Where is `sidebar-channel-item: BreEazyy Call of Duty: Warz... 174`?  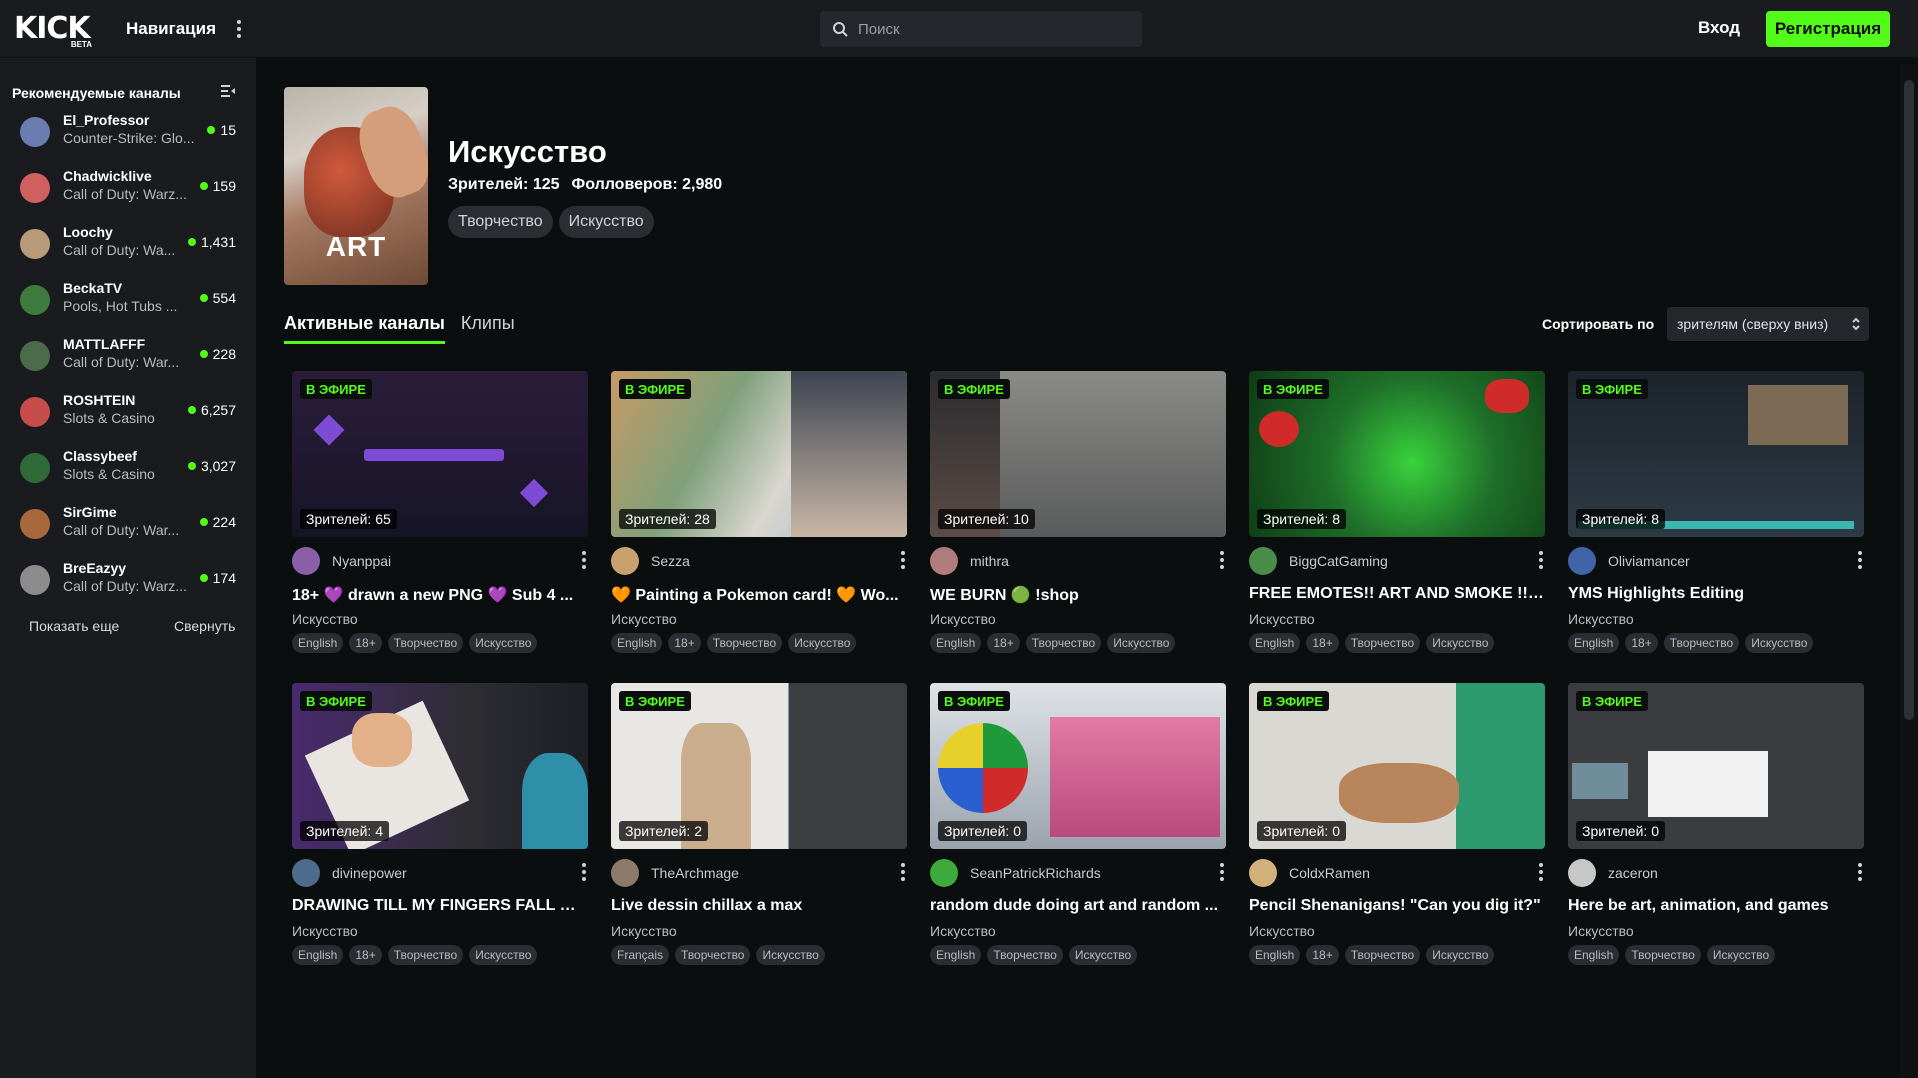
sidebar-channel-item: BreEazyy Call of Duty: Warz... 174 is located at coordinates (128, 580).